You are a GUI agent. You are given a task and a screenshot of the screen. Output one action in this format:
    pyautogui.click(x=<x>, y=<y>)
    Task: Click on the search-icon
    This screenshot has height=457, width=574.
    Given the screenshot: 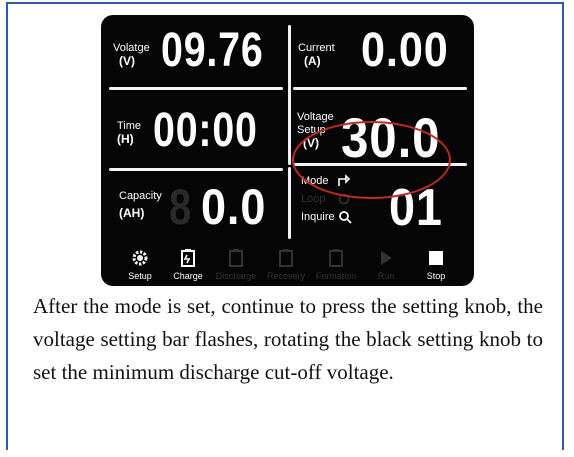 What is the action you would take?
    pyautogui.click(x=345, y=217)
    